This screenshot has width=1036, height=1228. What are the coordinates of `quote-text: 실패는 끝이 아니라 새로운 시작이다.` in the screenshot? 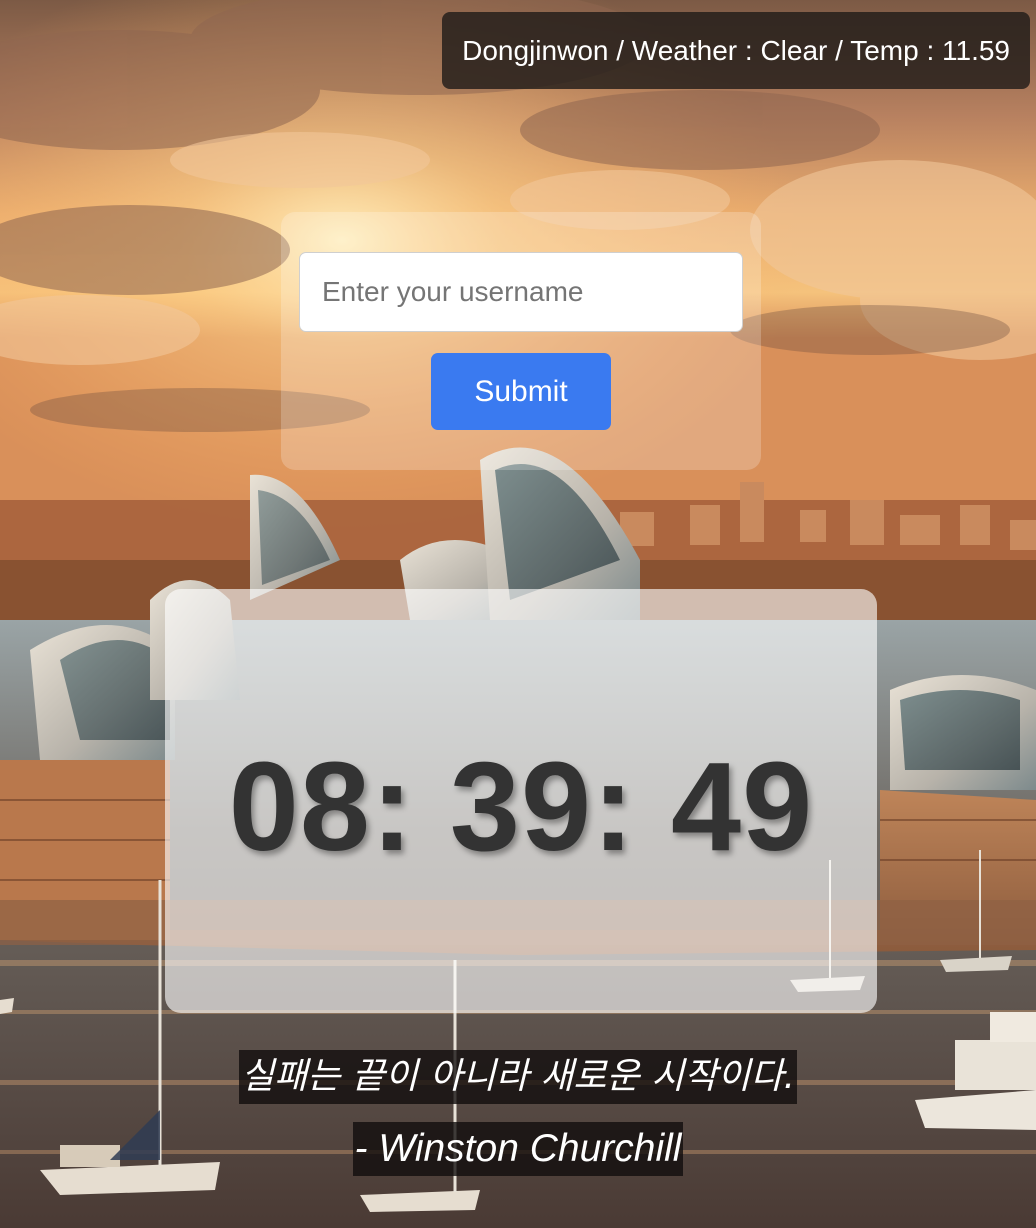 It's located at (518, 1077).